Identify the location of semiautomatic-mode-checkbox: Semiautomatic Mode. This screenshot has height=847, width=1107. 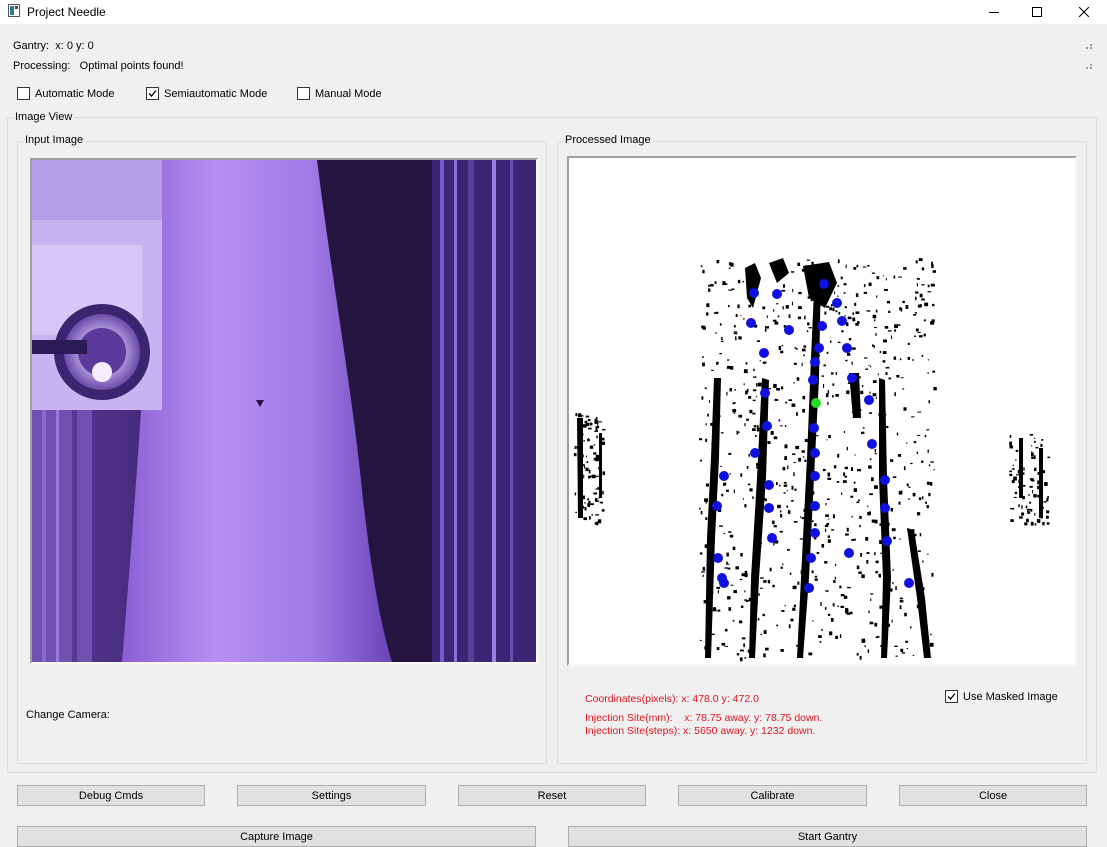
(206, 93).